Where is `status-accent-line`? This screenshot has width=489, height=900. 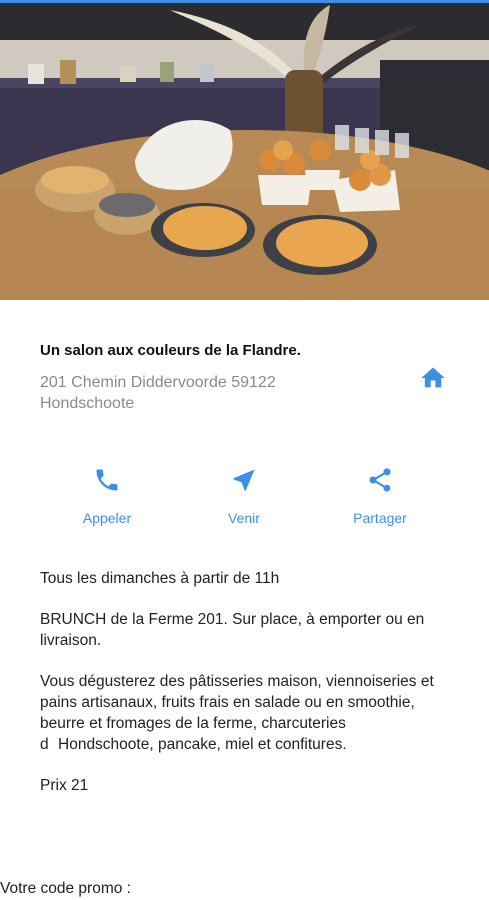
status-accent-line is located at coordinates (244, 1).